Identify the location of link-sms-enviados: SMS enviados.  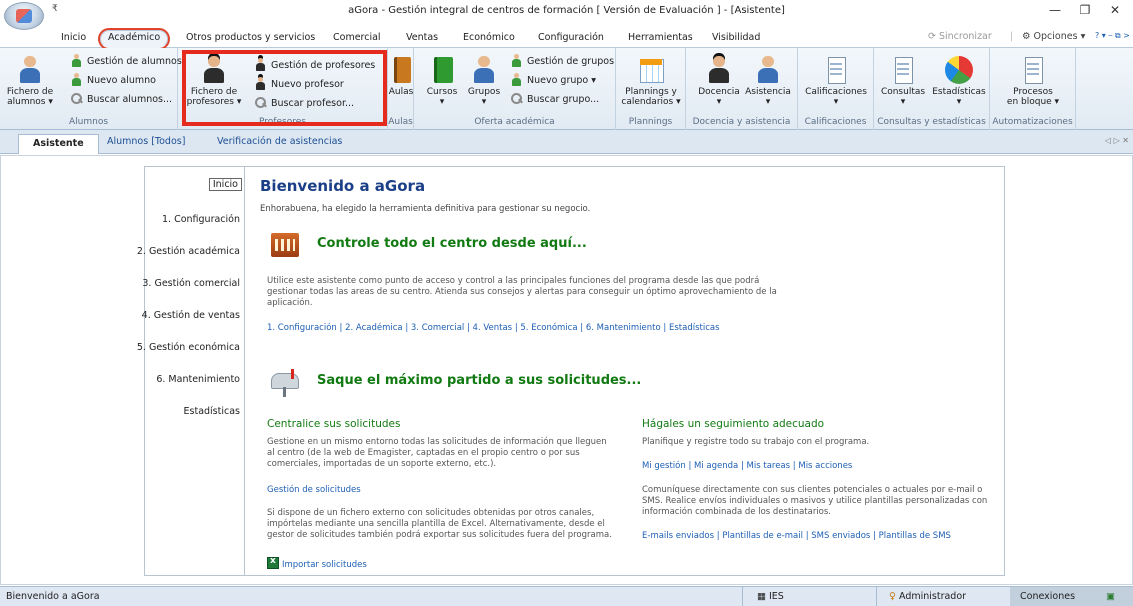
(840, 536).